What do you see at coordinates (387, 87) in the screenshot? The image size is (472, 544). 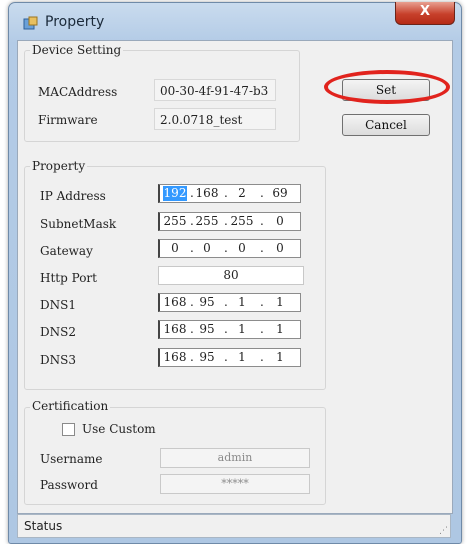 I see `highlight-annotation` at bounding box center [387, 87].